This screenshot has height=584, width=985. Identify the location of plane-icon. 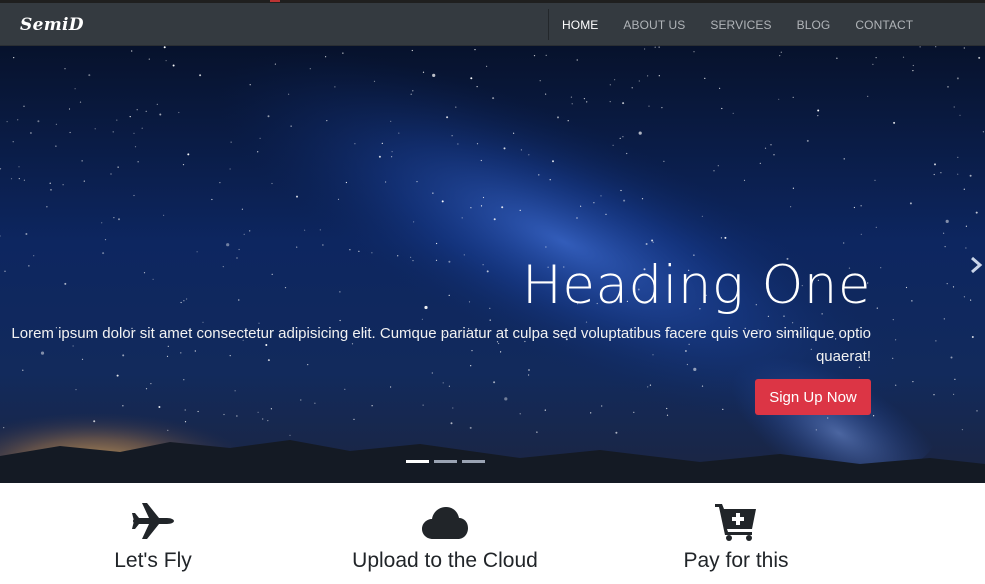
(153, 521).